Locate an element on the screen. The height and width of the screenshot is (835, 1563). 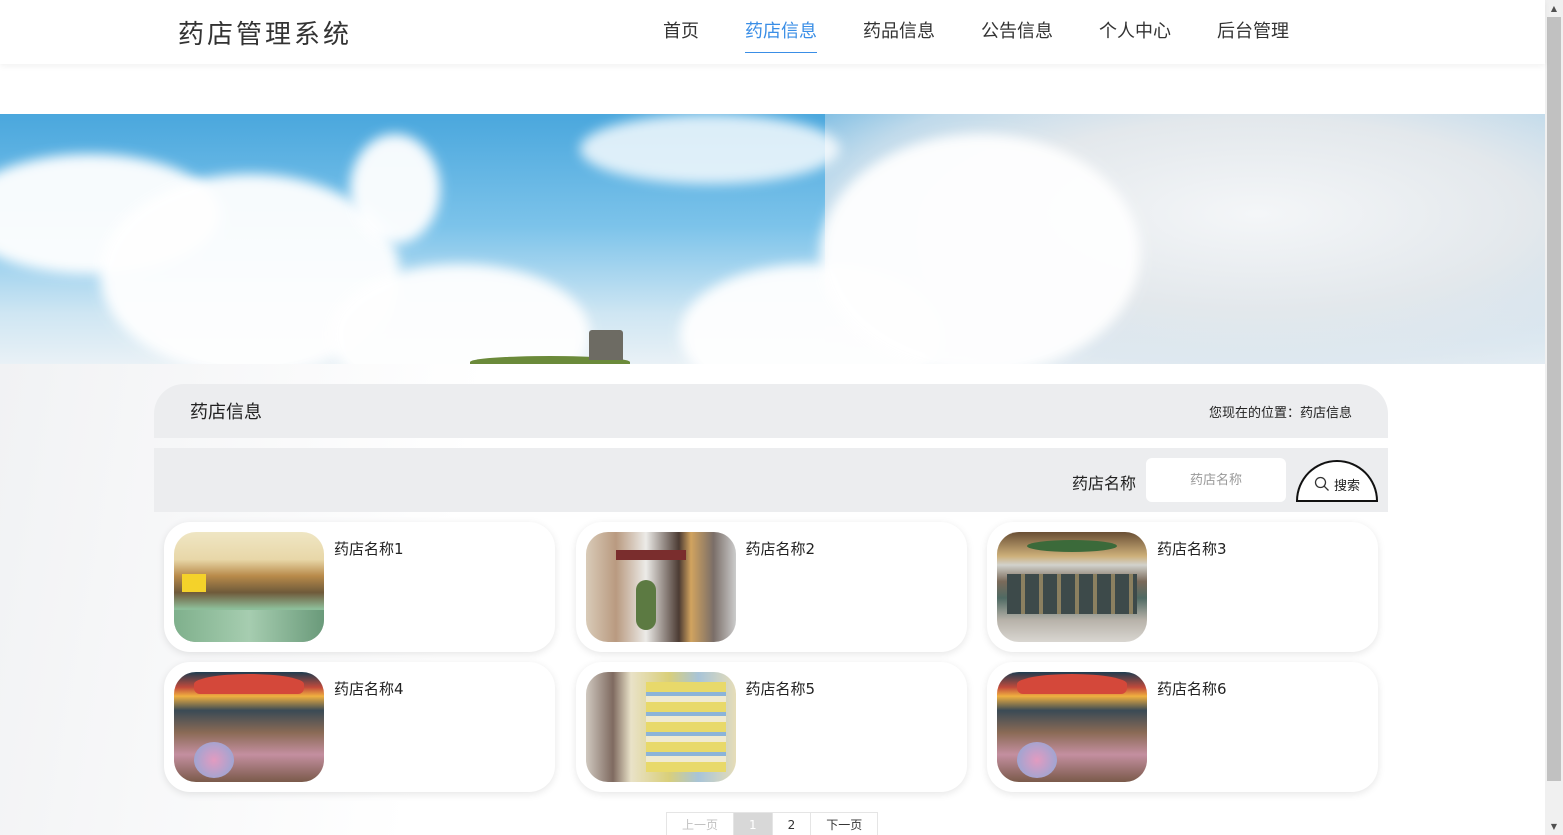
store-card: 药店名称2 is located at coordinates (771, 587).